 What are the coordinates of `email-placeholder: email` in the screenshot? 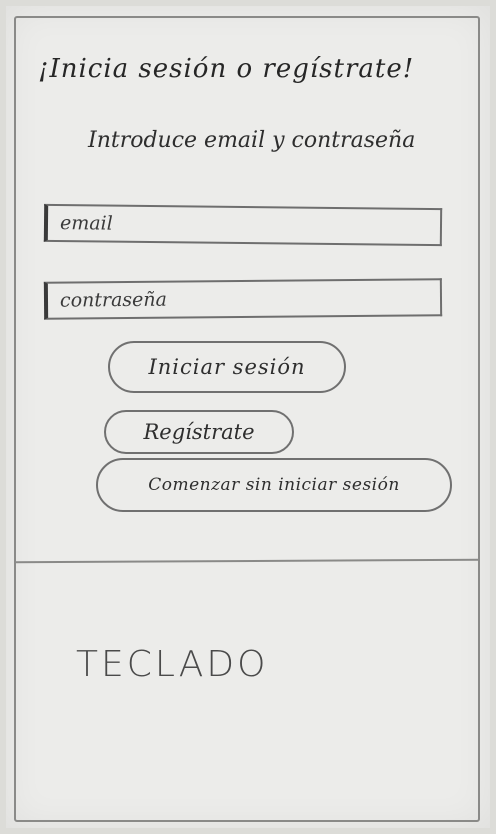 It's located at (86, 223).